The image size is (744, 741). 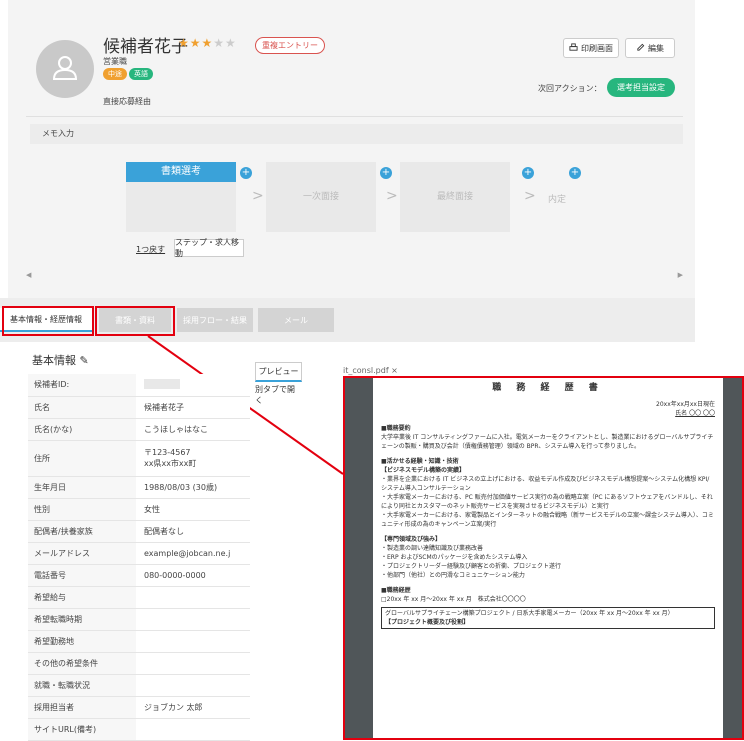 I want to click on field-label: 生年月日, so click(x=82, y=487).